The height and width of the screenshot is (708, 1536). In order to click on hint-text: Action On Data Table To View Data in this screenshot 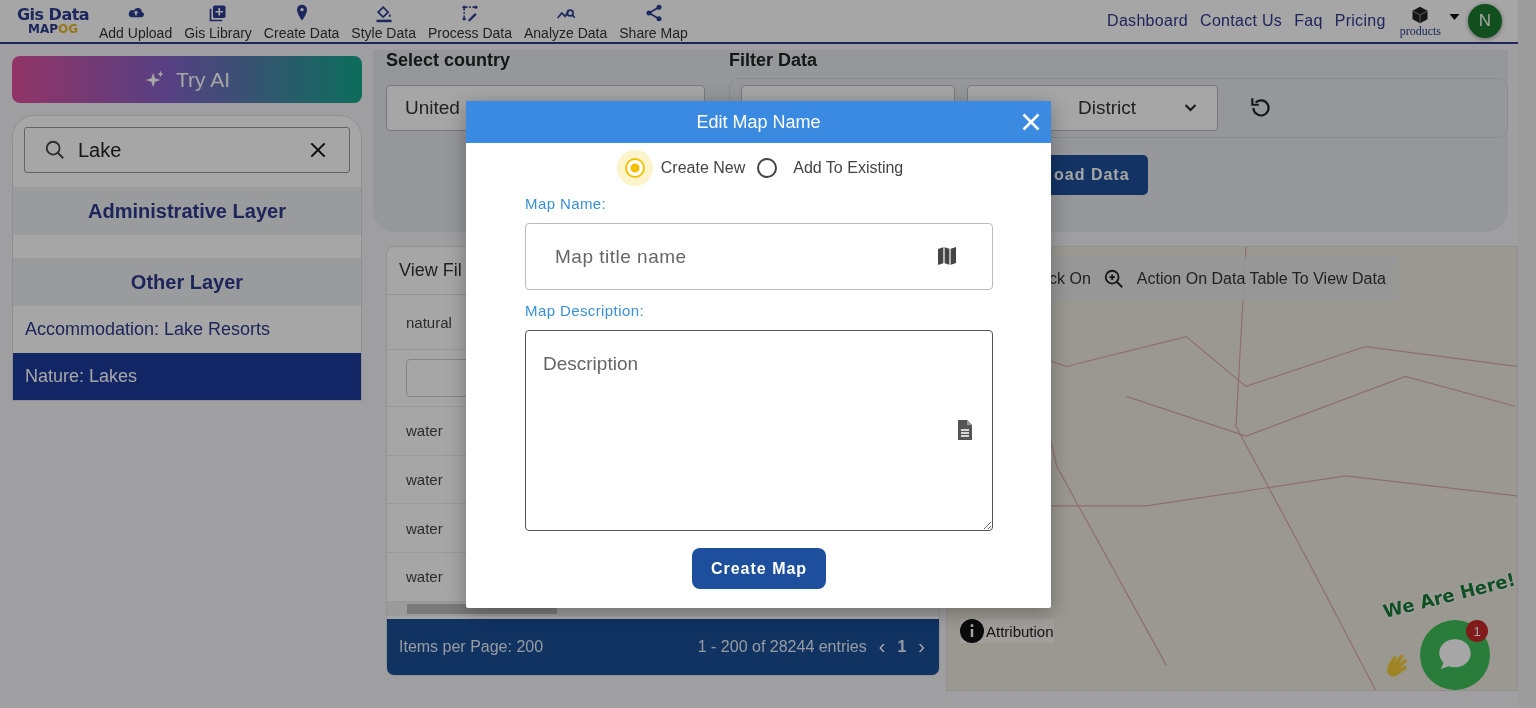, I will do `click(1261, 279)`.